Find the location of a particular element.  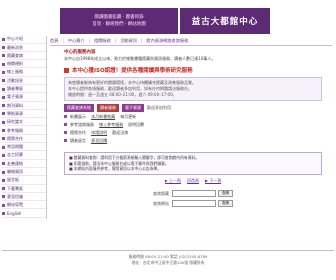

sidebar-item: 下載專區 is located at coordinates (24, 189).